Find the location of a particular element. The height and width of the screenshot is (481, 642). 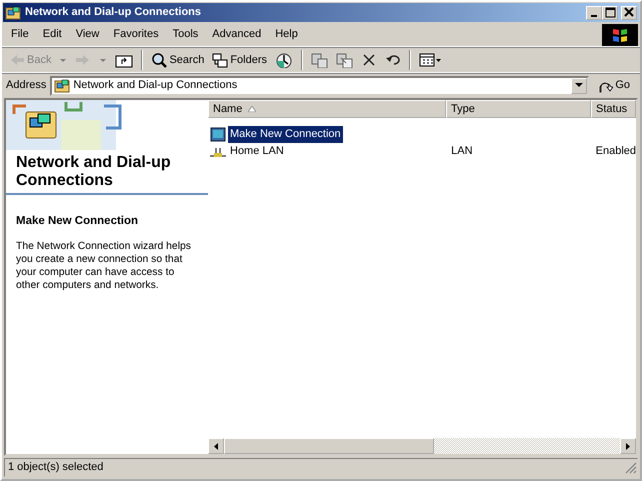

column-header: Type is located at coordinates (518, 109).